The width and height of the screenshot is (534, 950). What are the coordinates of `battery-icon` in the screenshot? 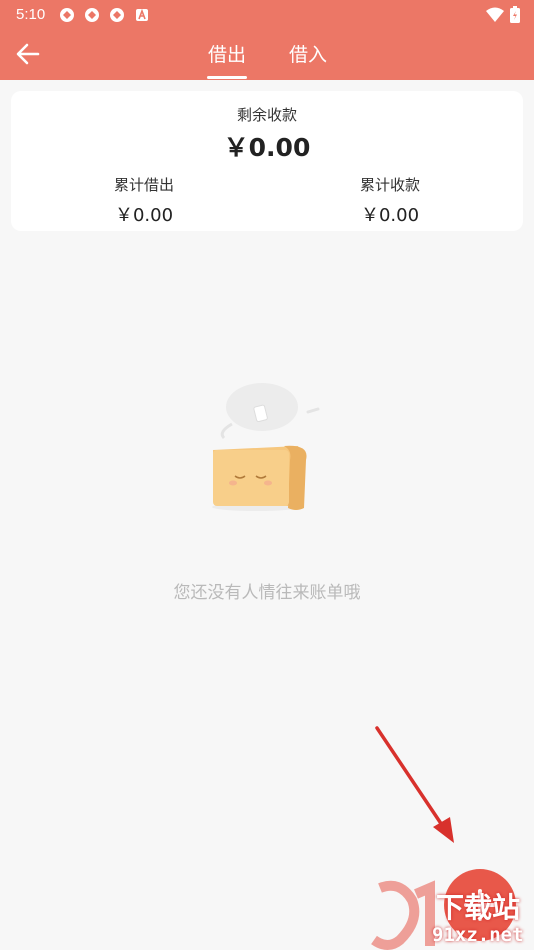 It's located at (515, 17).